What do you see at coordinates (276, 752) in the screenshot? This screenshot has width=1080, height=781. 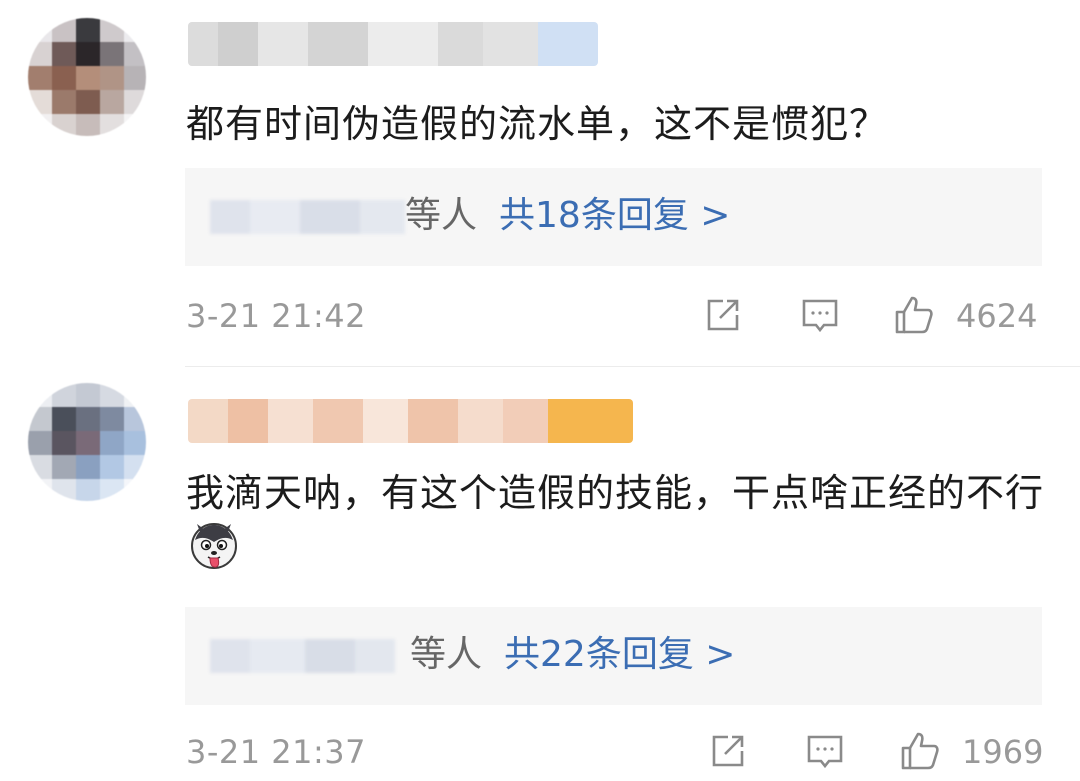 I see `timestamp: 3-21 21:37` at bounding box center [276, 752].